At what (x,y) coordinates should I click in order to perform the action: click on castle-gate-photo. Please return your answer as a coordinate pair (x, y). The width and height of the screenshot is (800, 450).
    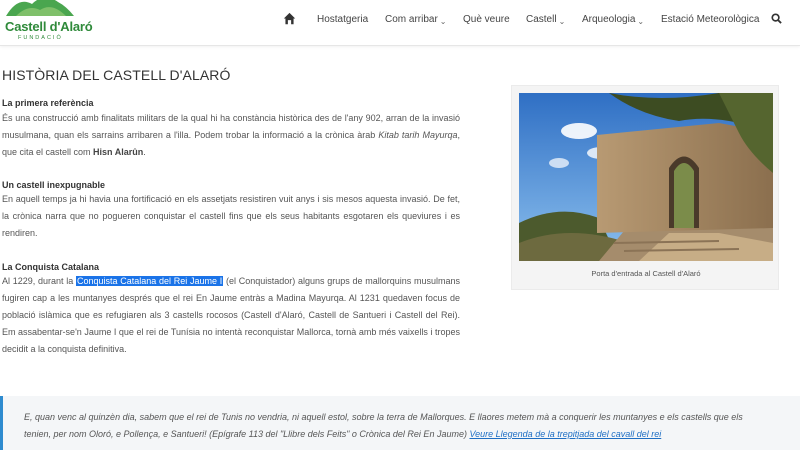
    Looking at the image, I should click on (646, 177).